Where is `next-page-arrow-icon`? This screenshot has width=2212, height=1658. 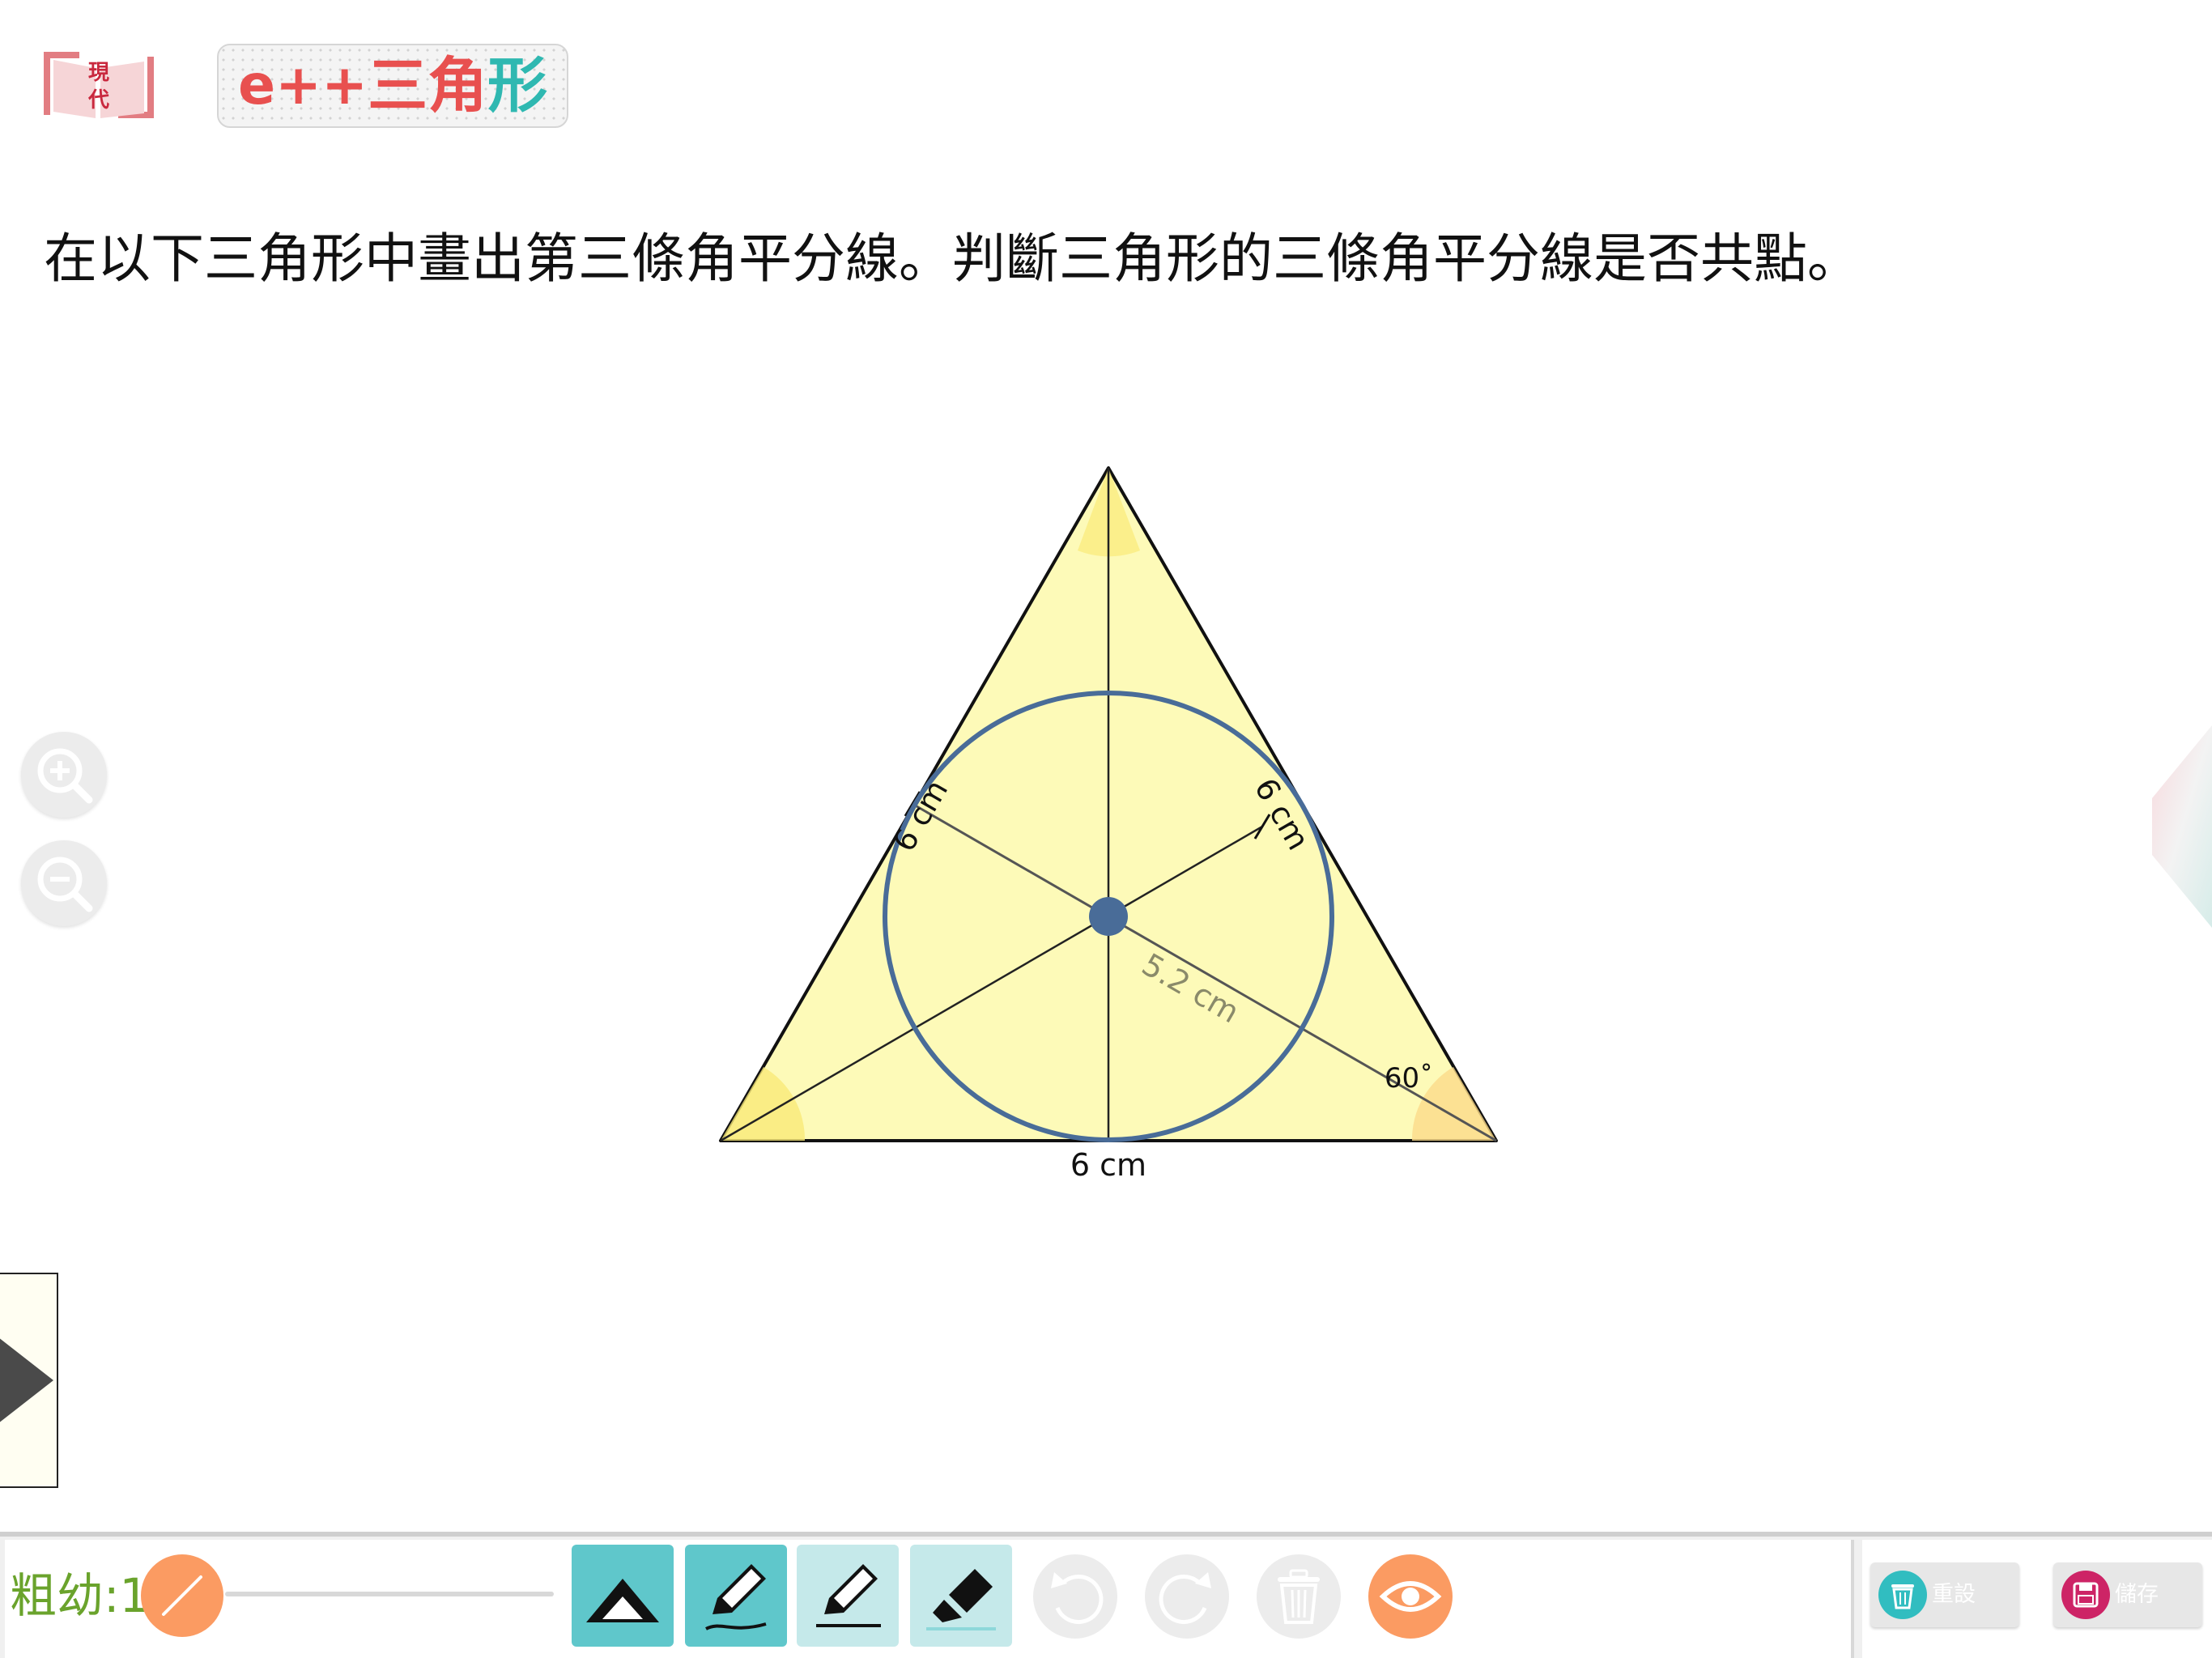
next-page-arrow-icon is located at coordinates (2182, 826).